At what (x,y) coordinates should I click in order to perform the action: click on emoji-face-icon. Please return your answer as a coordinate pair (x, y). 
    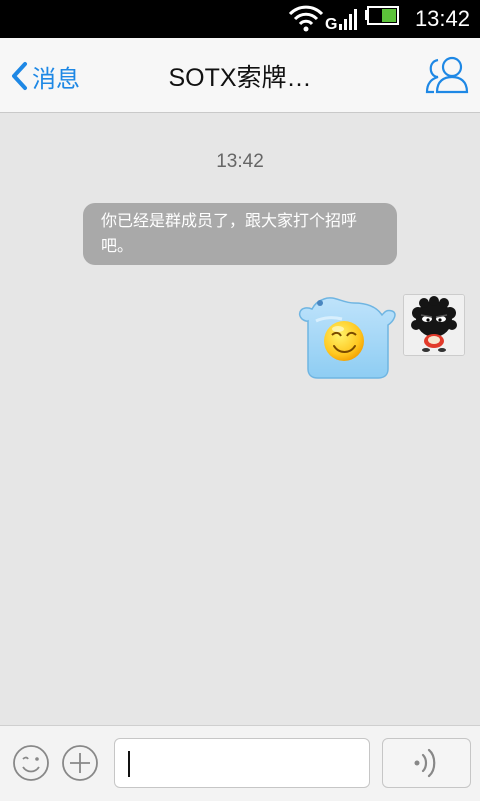
    Looking at the image, I should click on (31, 763).